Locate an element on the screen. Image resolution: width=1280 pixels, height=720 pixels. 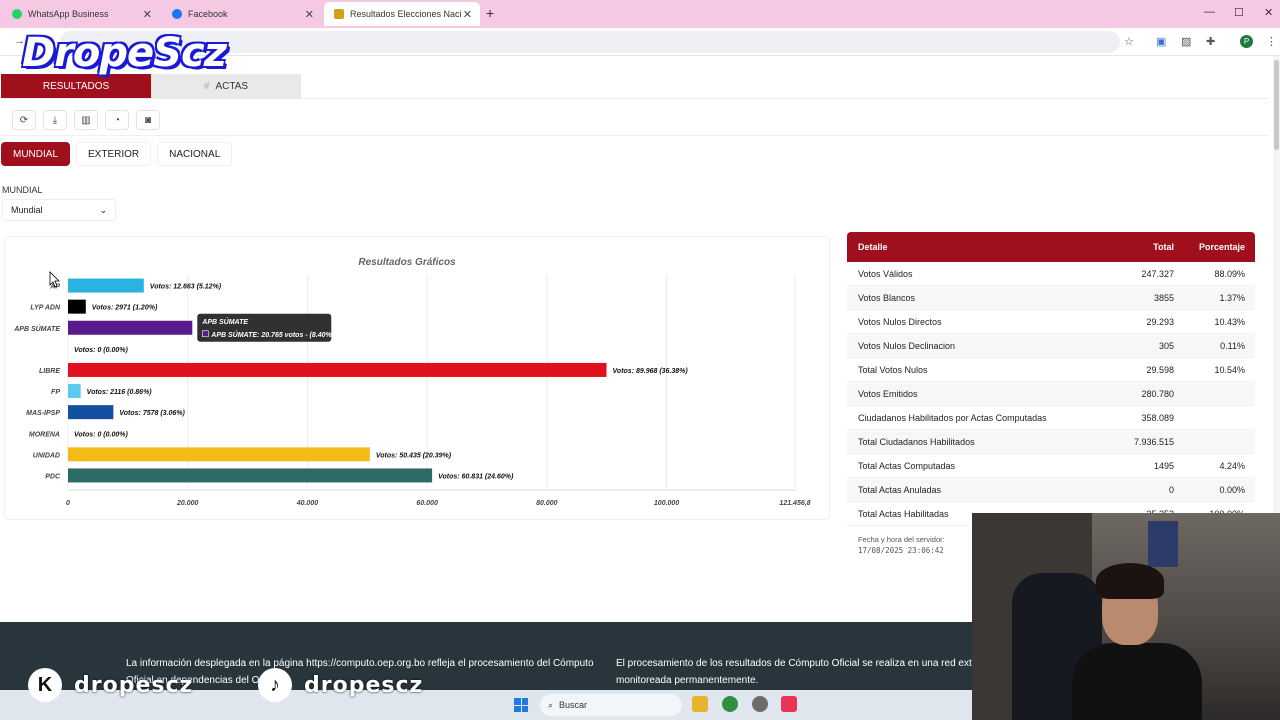
row-label: Total Votos Nulos is located at coordinates (893, 369).